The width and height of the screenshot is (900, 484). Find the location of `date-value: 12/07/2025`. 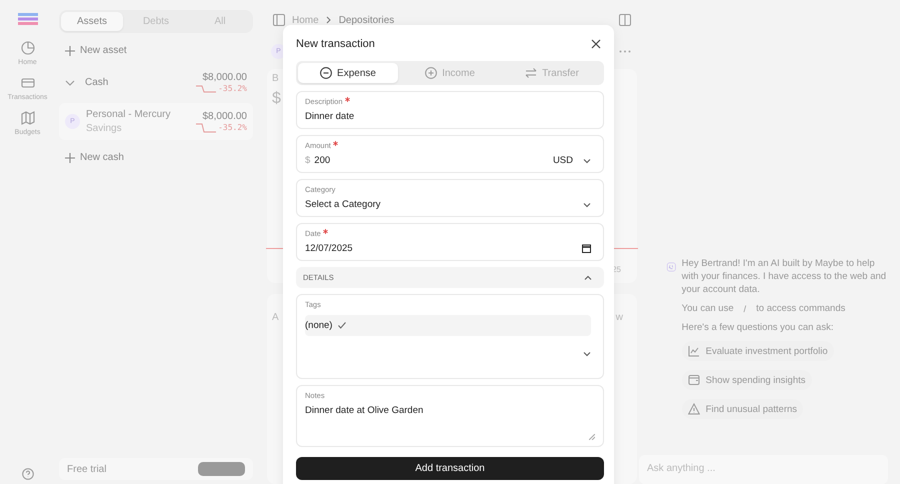

date-value: 12/07/2025 is located at coordinates (329, 248).